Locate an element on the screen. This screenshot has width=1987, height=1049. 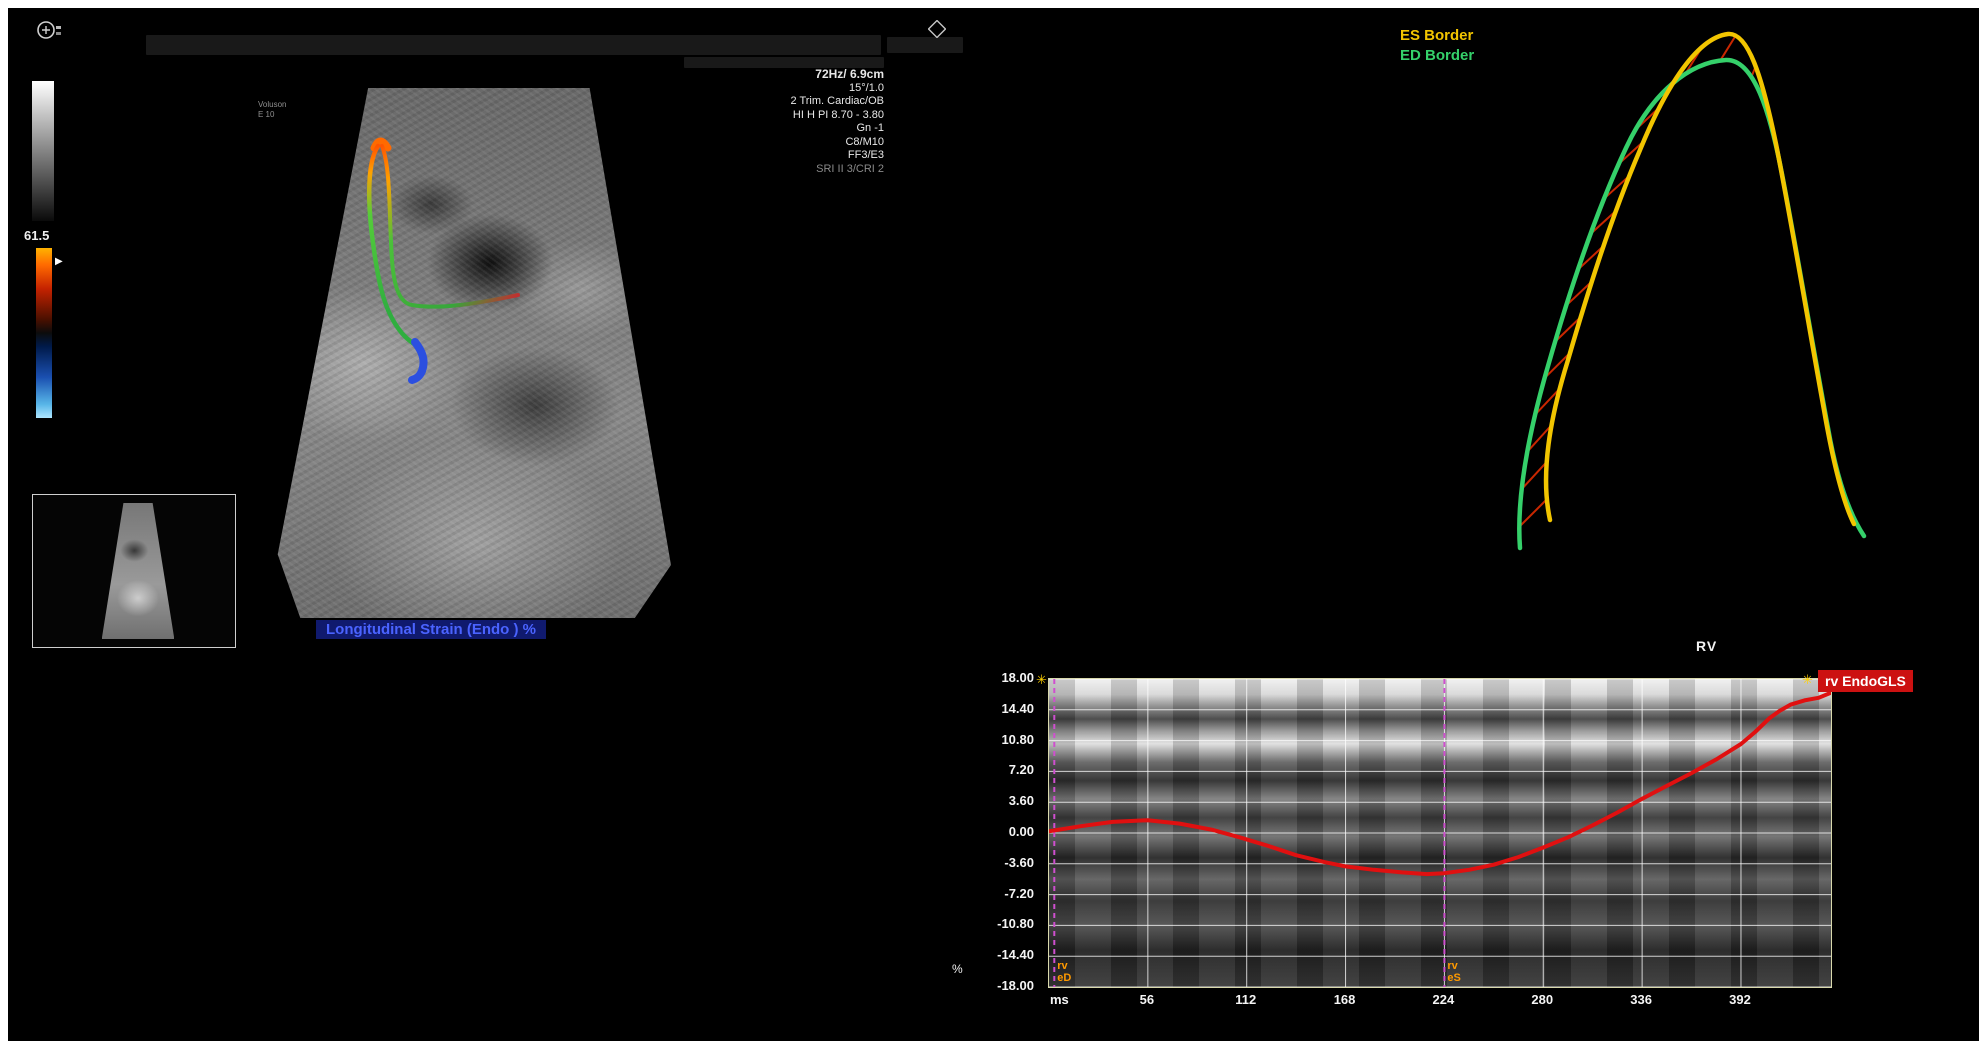
grayscale-map-bar is located at coordinates (43, 151).